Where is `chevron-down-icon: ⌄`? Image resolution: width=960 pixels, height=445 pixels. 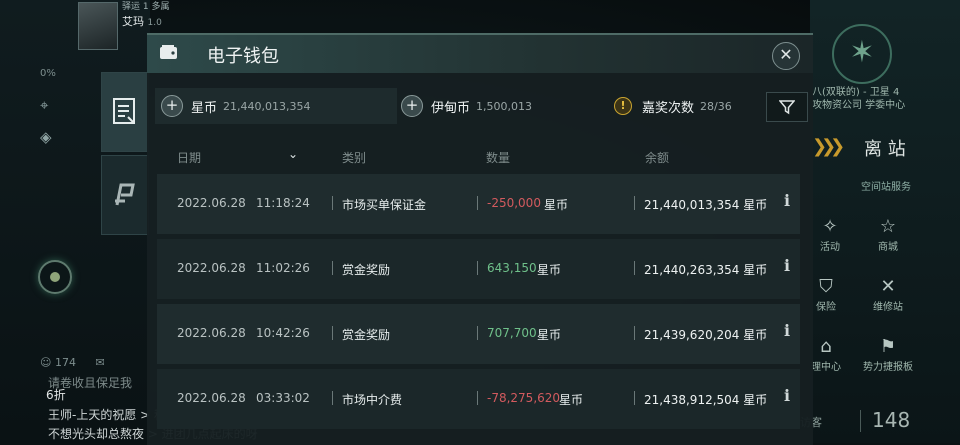
chevron-down-icon: ⌄ is located at coordinates (293, 154).